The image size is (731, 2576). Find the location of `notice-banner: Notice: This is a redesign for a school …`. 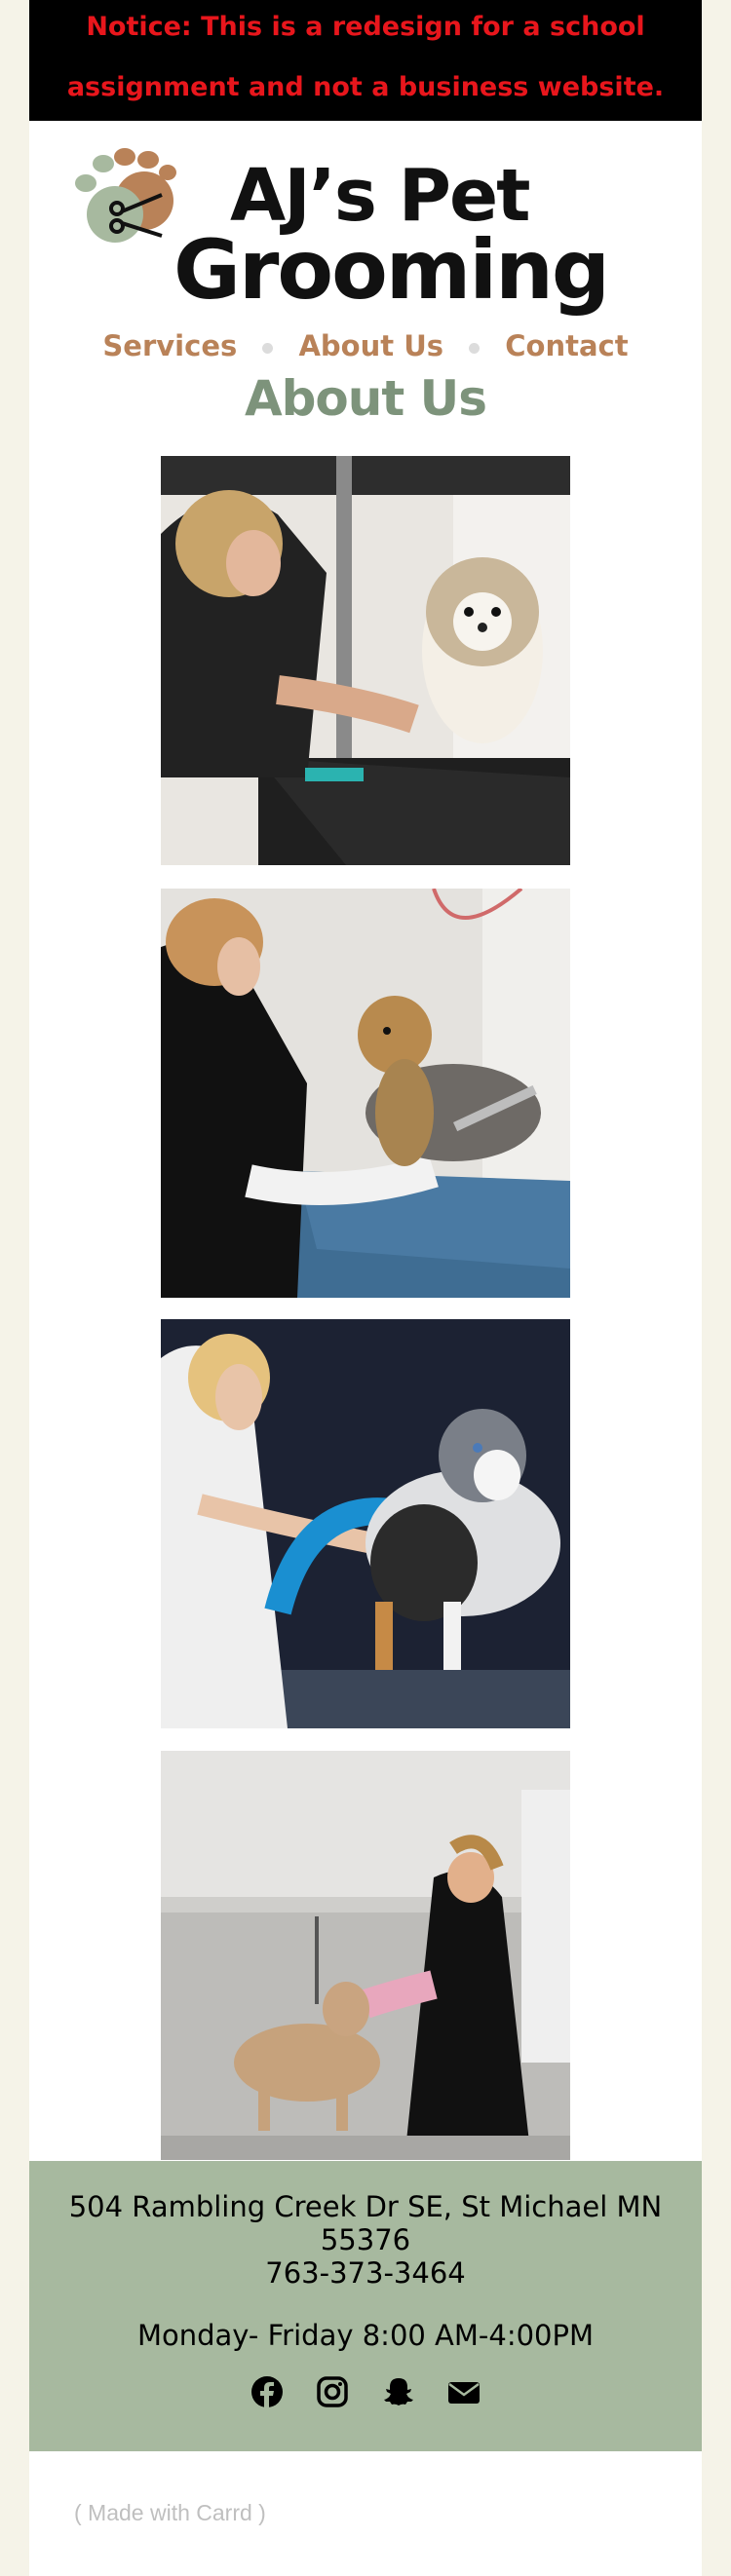

notice-banner: Notice: This is a redesign for a school … is located at coordinates (365, 60).